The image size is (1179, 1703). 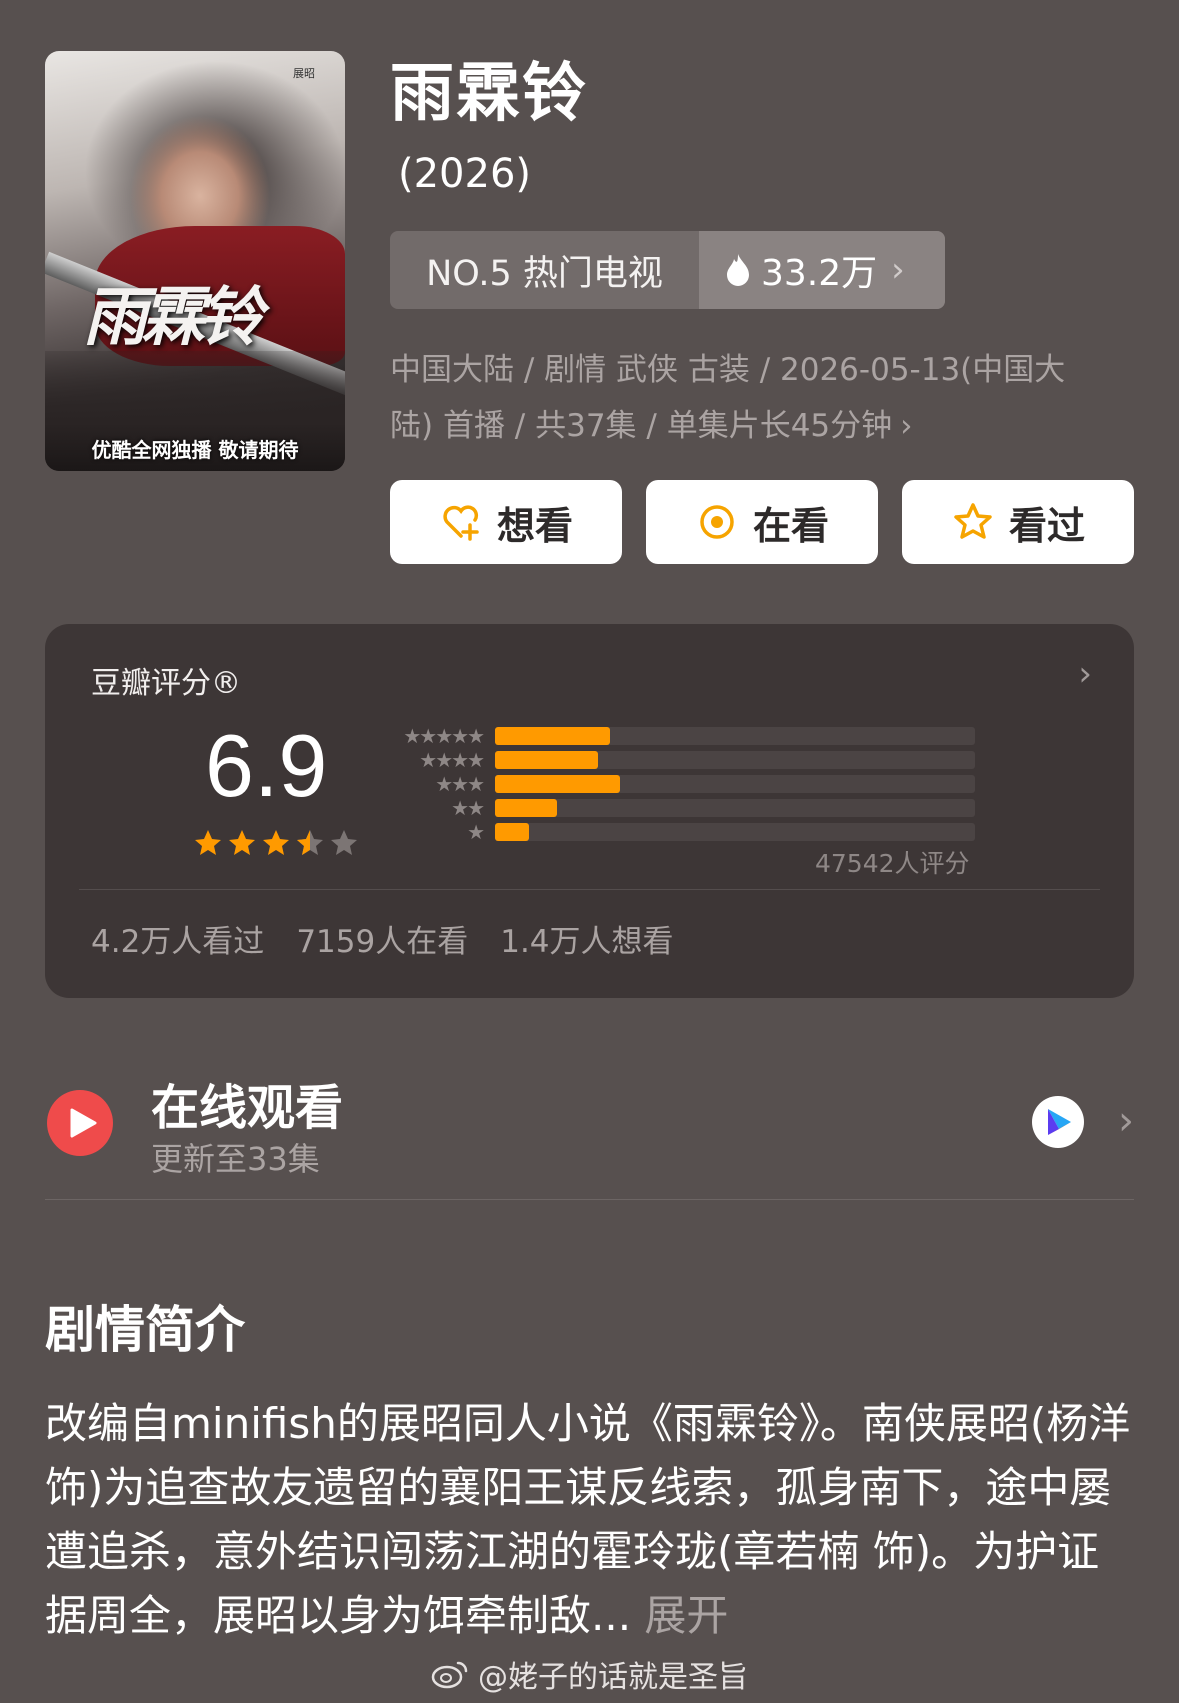 What do you see at coordinates (790, 525) in the screenshot?
I see `watching-label: 在看` at bounding box center [790, 525].